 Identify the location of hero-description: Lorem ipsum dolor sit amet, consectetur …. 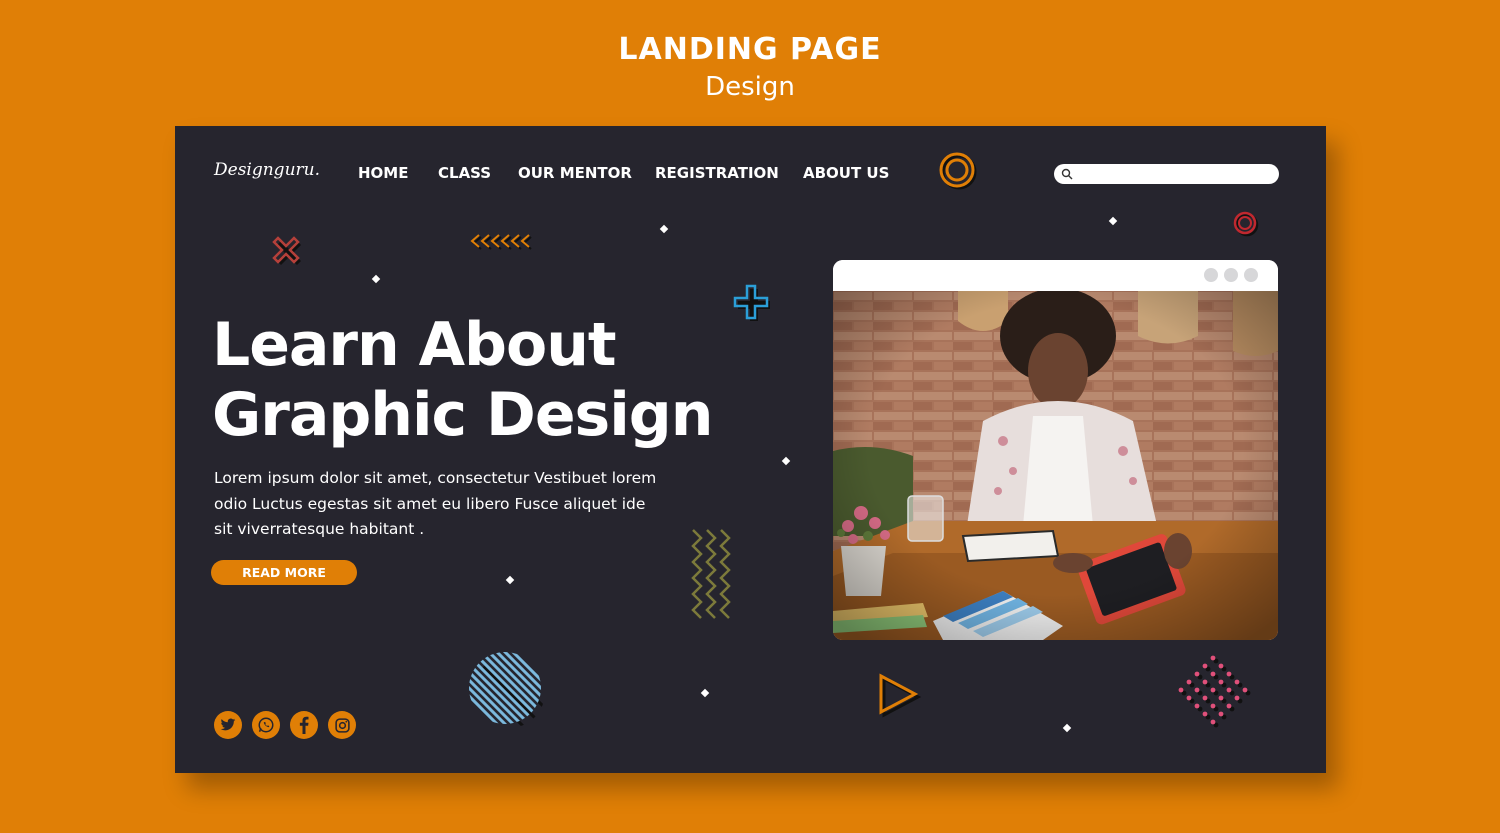
(444, 504).